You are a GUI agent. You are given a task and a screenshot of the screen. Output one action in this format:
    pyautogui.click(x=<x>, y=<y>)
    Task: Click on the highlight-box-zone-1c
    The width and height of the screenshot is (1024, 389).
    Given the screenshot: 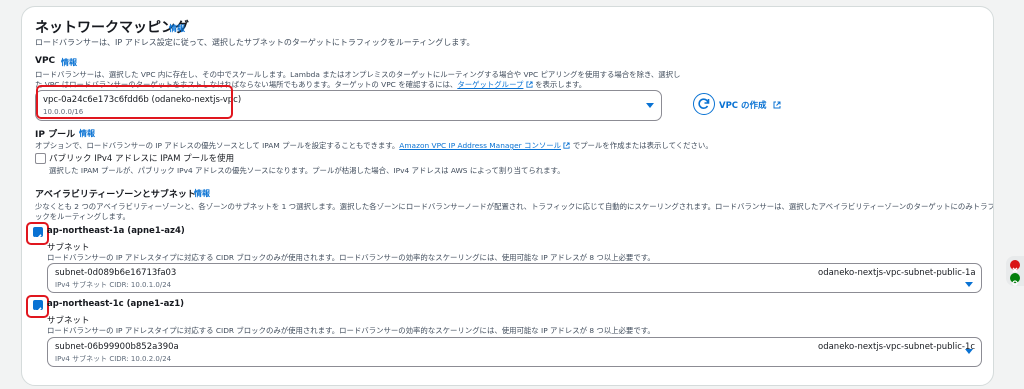 What is the action you would take?
    pyautogui.click(x=37, y=306)
    